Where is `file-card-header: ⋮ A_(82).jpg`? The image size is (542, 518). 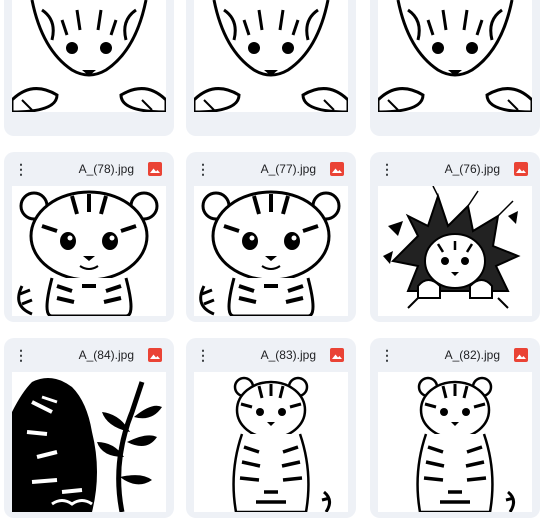
file-card-header: ⋮ A_(82).jpg is located at coordinates (455, 355).